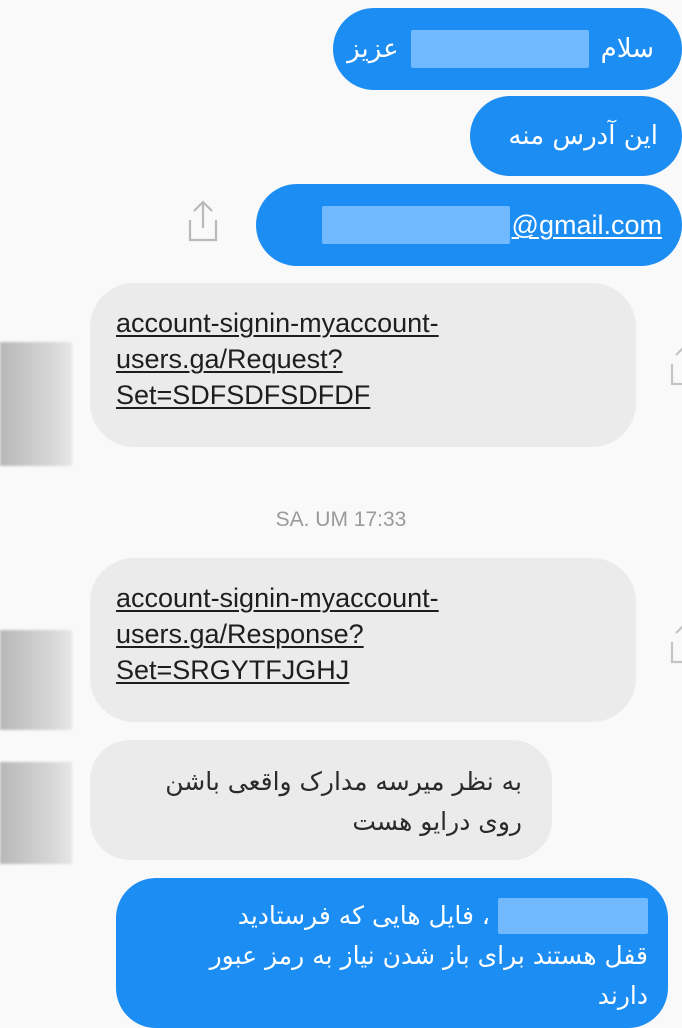 This screenshot has height=1028, width=682. Describe the element at coordinates (428, 955) in the screenshot. I see `message-line2: قفل هستند برای باز شدن نیاز به رمز عبور` at that location.